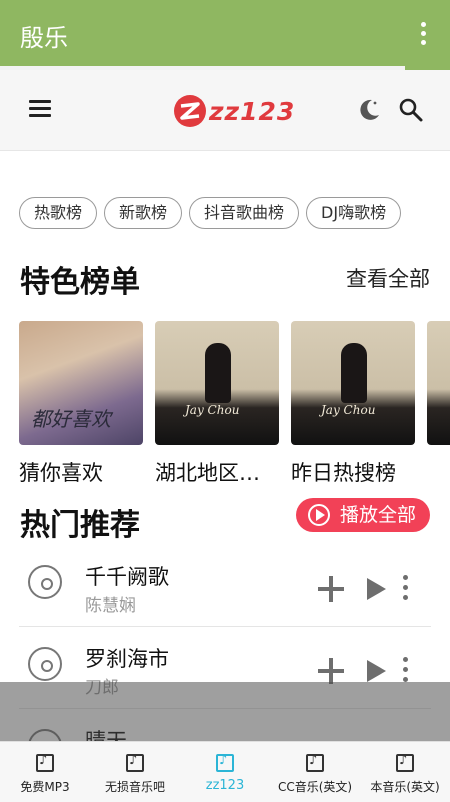 This screenshot has width=450, height=802. Describe the element at coordinates (388, 278) in the screenshot. I see `view-all-link: 查看全部` at that location.